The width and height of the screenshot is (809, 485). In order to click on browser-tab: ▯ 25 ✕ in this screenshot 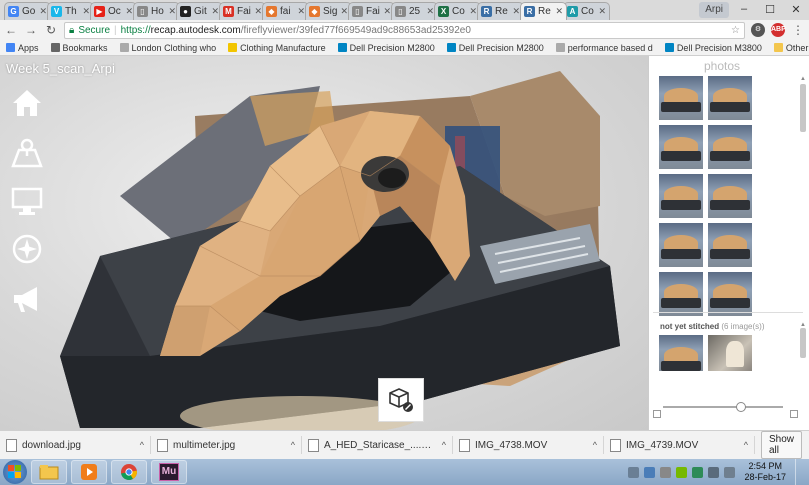, I will do `click(414, 11)`.